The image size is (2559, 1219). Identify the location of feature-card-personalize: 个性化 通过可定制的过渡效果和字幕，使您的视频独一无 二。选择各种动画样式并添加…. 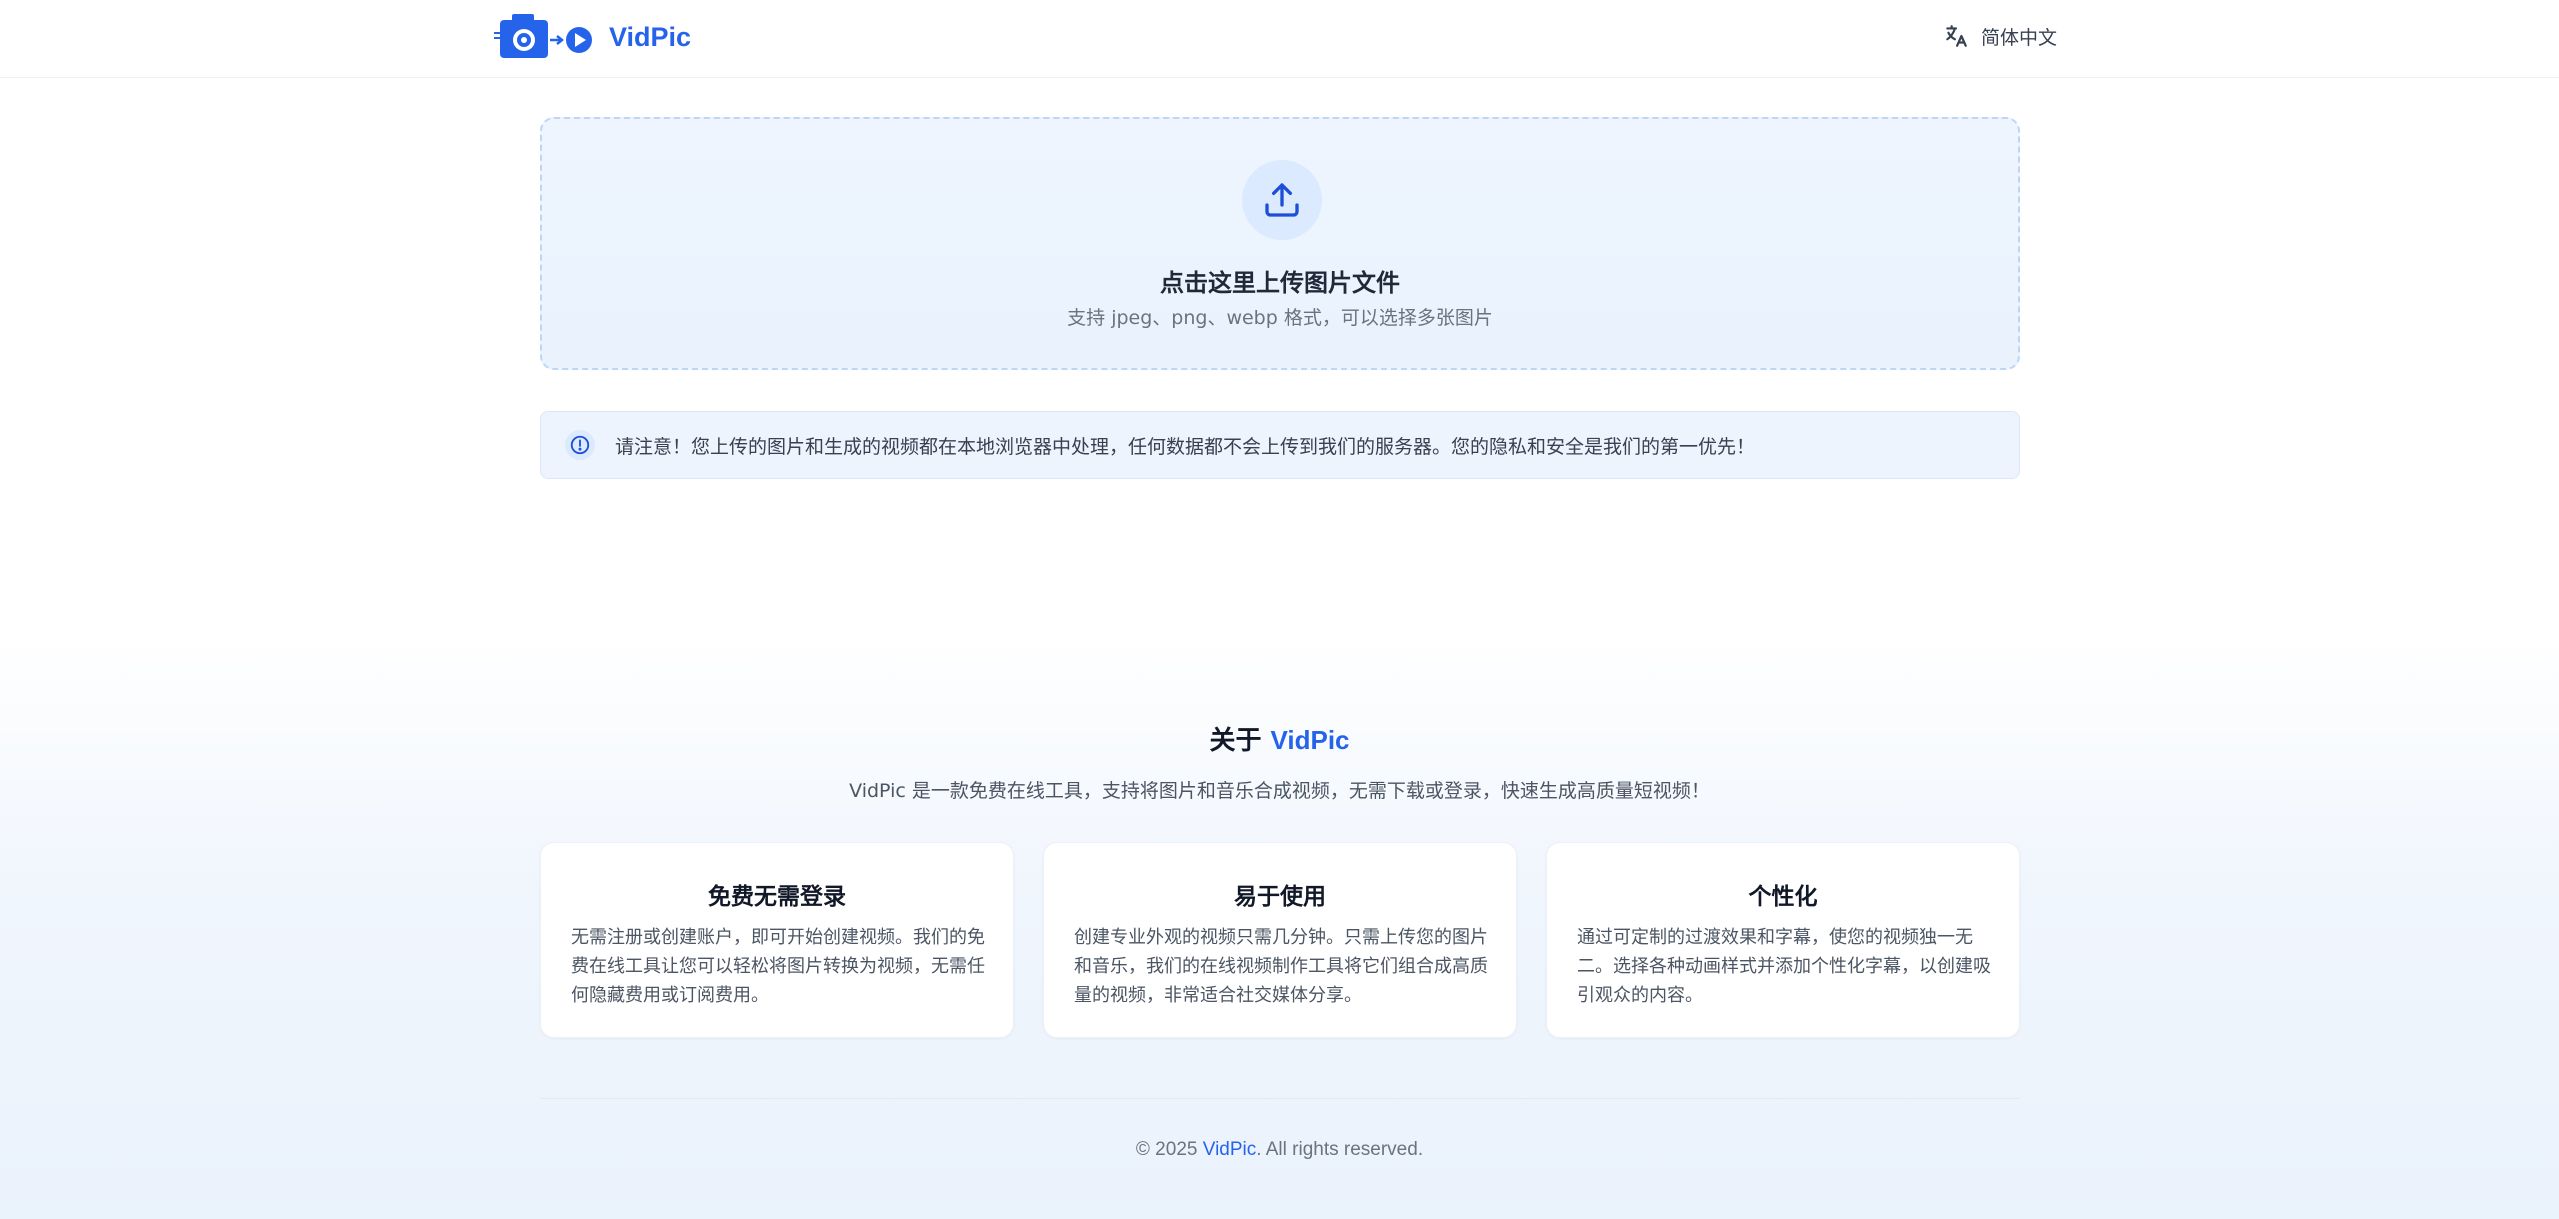
(1783, 940).